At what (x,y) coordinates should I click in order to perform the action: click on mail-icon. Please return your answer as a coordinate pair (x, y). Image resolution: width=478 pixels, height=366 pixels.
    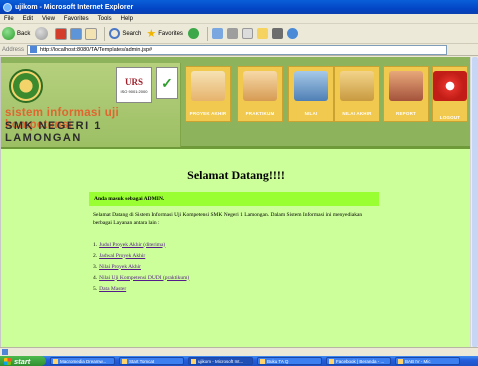
    Looking at the image, I should click on (217, 33).